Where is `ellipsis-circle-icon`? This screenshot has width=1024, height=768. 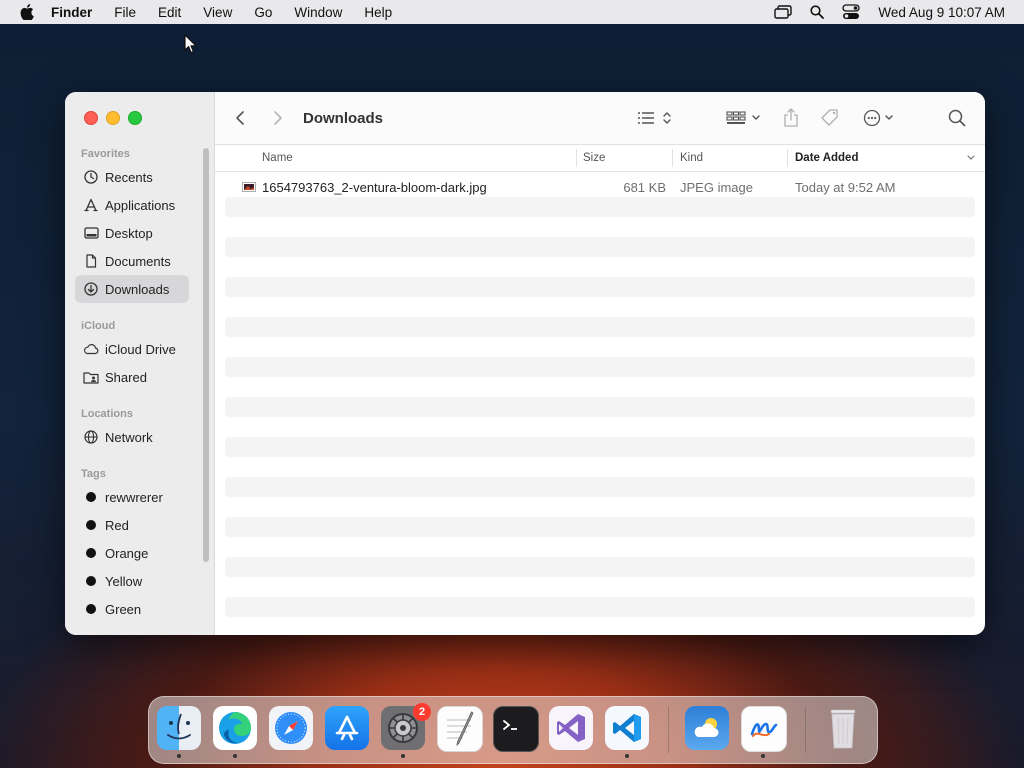 ellipsis-circle-icon is located at coordinates (878, 118).